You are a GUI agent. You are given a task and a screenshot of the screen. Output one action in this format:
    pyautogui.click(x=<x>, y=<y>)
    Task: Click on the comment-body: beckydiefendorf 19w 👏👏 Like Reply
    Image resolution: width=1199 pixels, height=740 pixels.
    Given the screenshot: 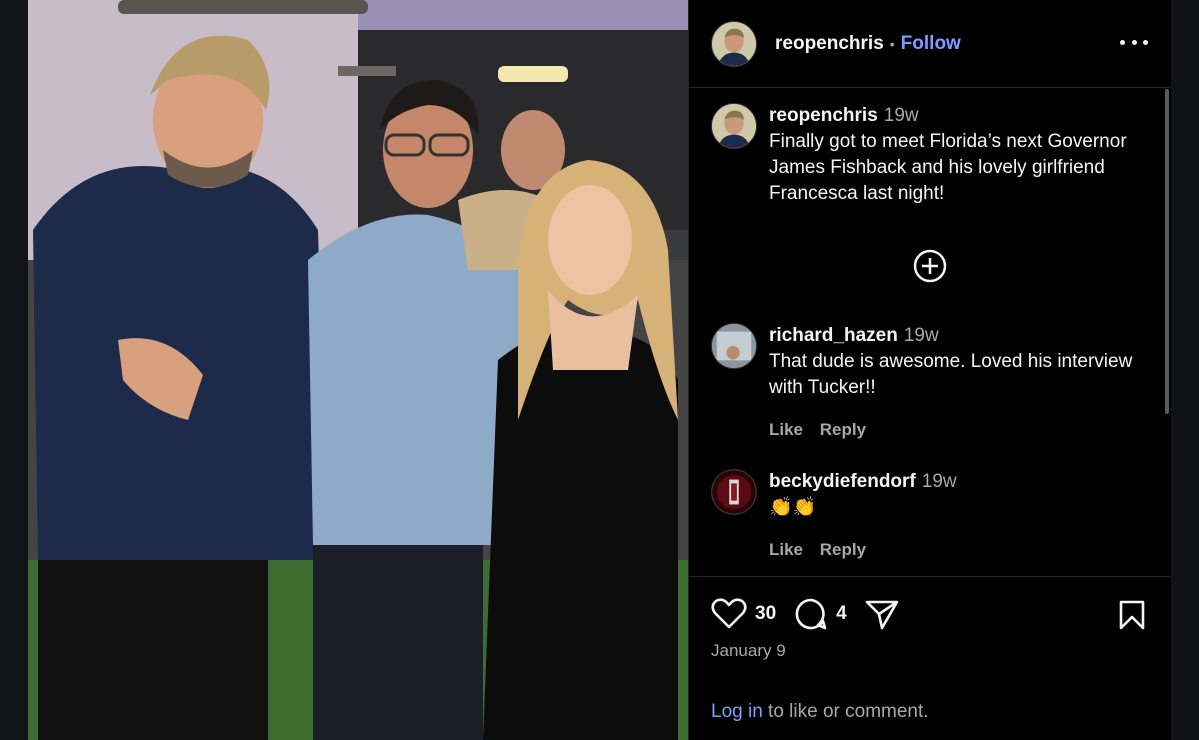 What is the action you would take?
    pyautogui.click(x=959, y=516)
    